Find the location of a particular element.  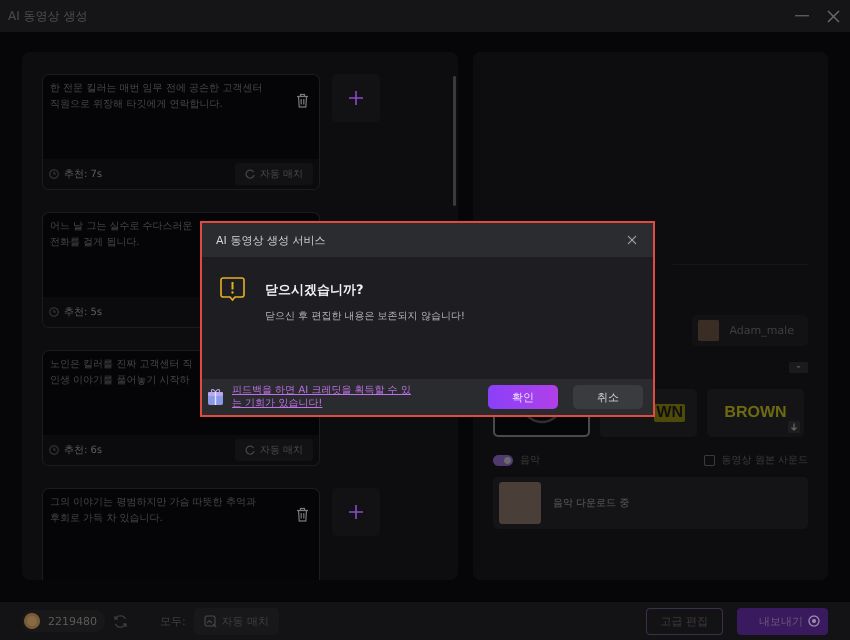

style-label: BROWN is located at coordinates (755, 413).